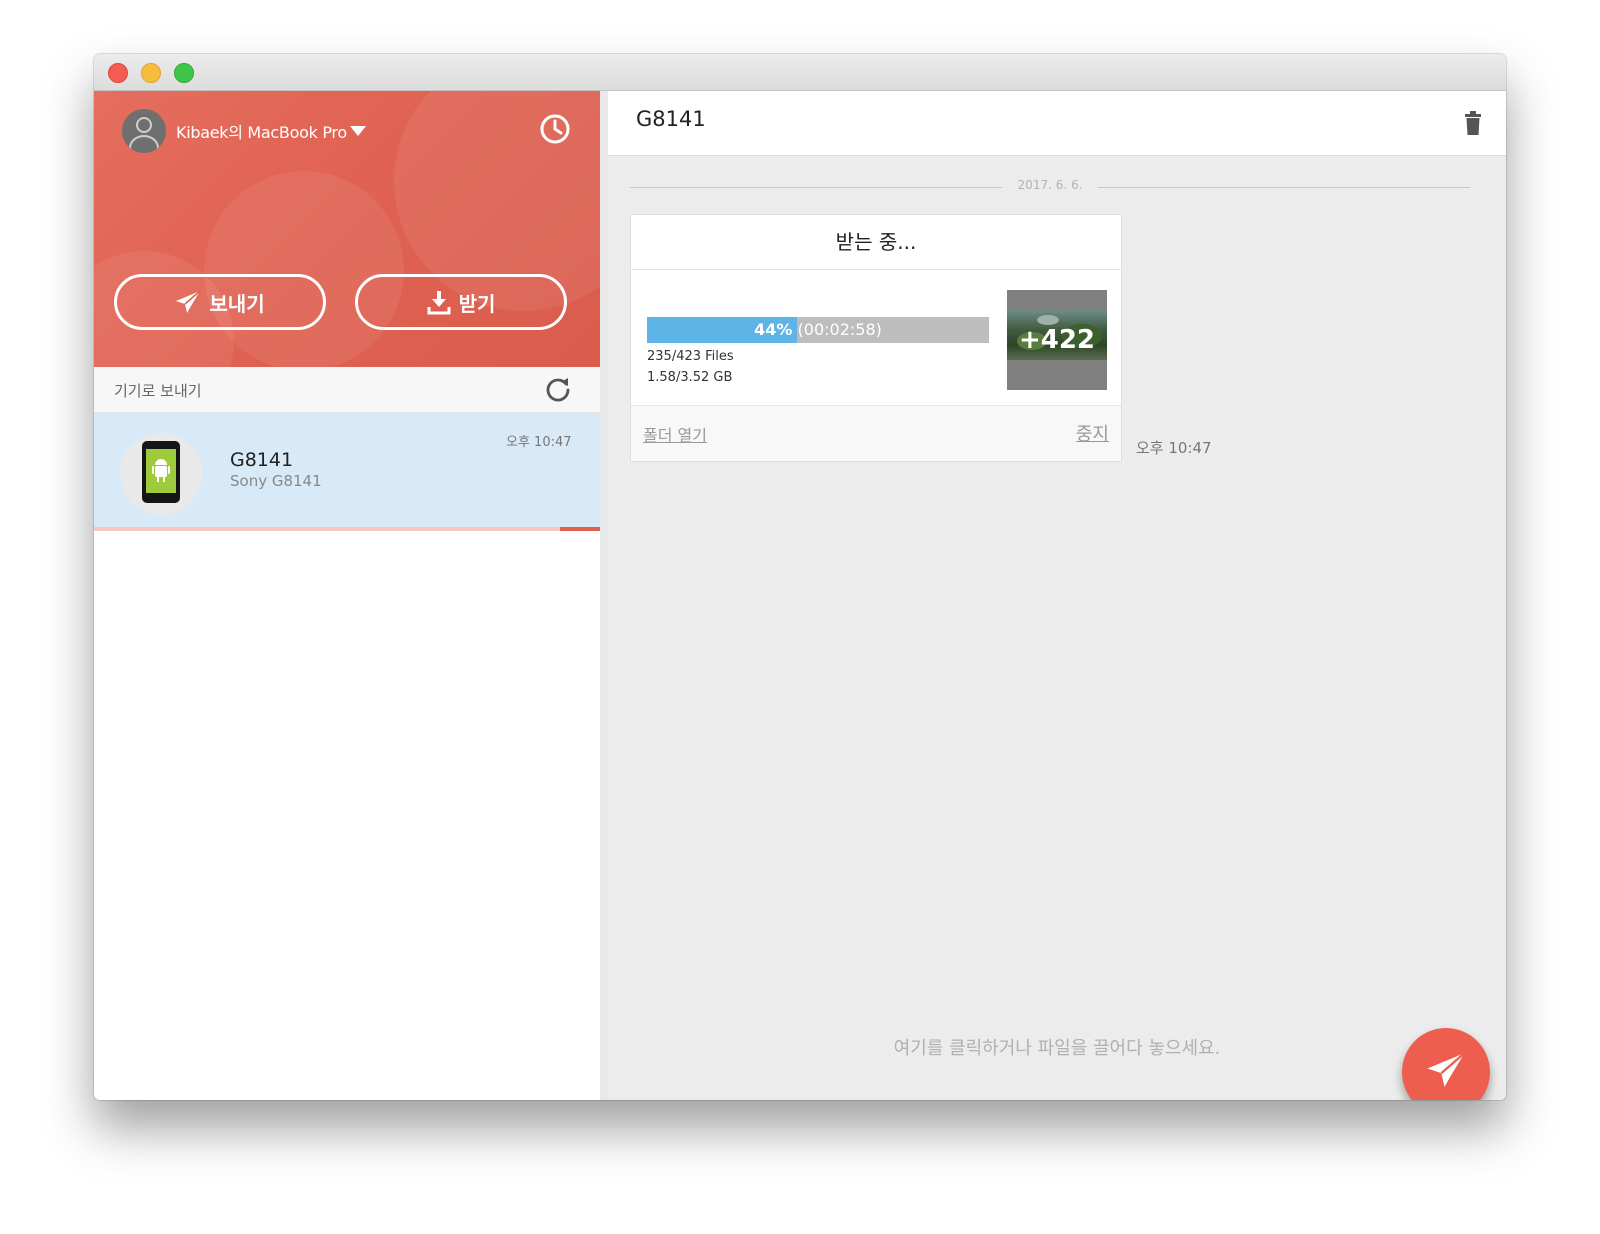 This screenshot has width=1600, height=1234. I want to click on file-thumbnail: +422, so click(1057, 340).